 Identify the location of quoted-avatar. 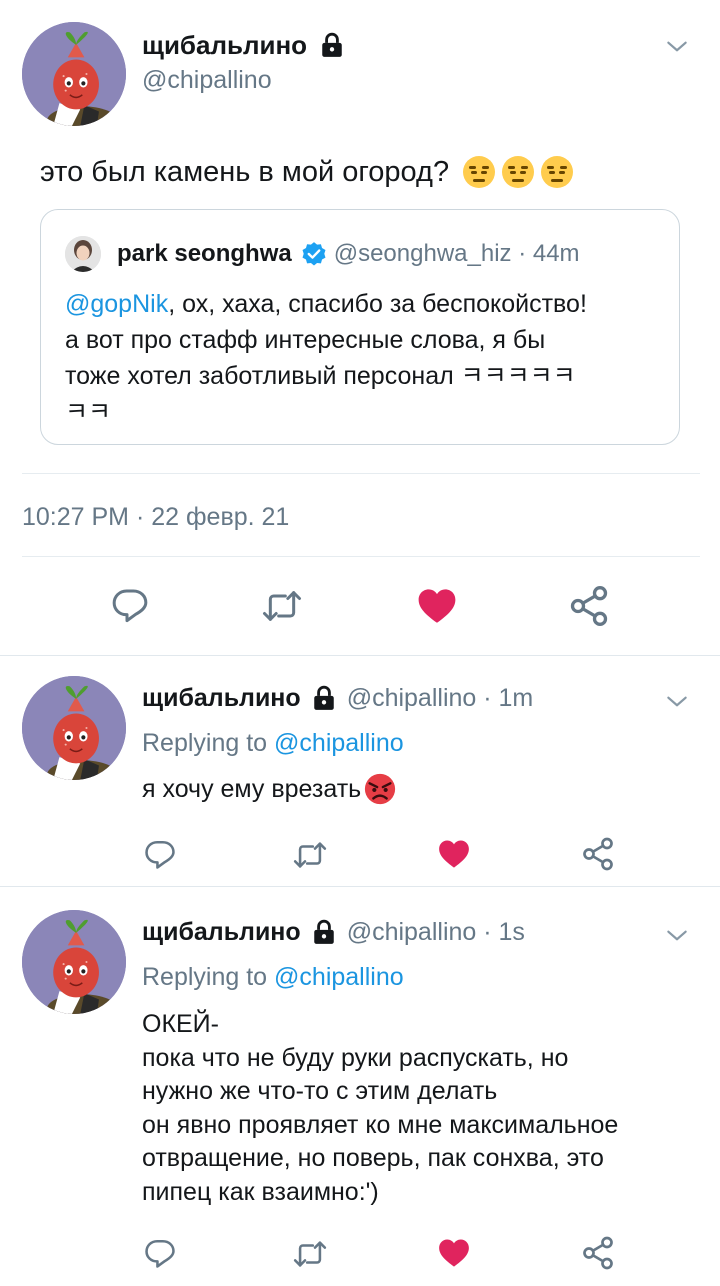
(83, 254).